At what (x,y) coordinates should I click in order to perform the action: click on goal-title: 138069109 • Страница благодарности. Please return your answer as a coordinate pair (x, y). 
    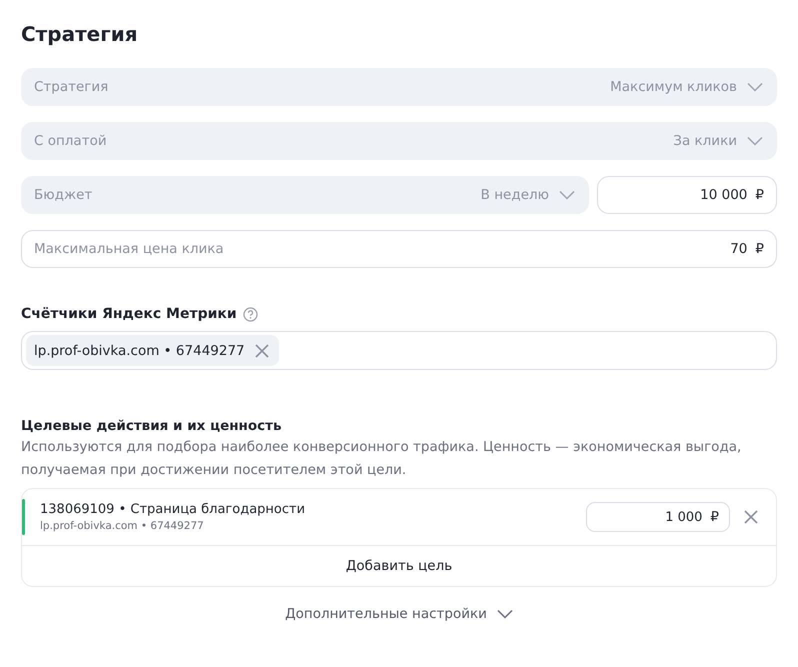
    Looking at the image, I should click on (173, 509).